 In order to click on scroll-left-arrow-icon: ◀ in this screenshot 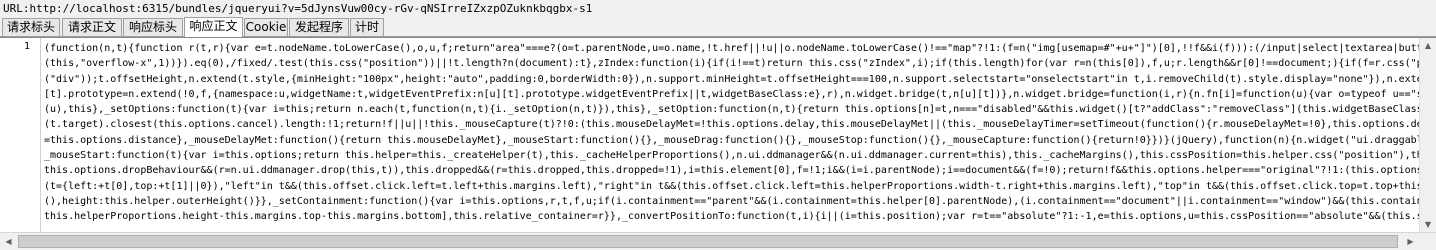, I will do `click(8, 241)`.